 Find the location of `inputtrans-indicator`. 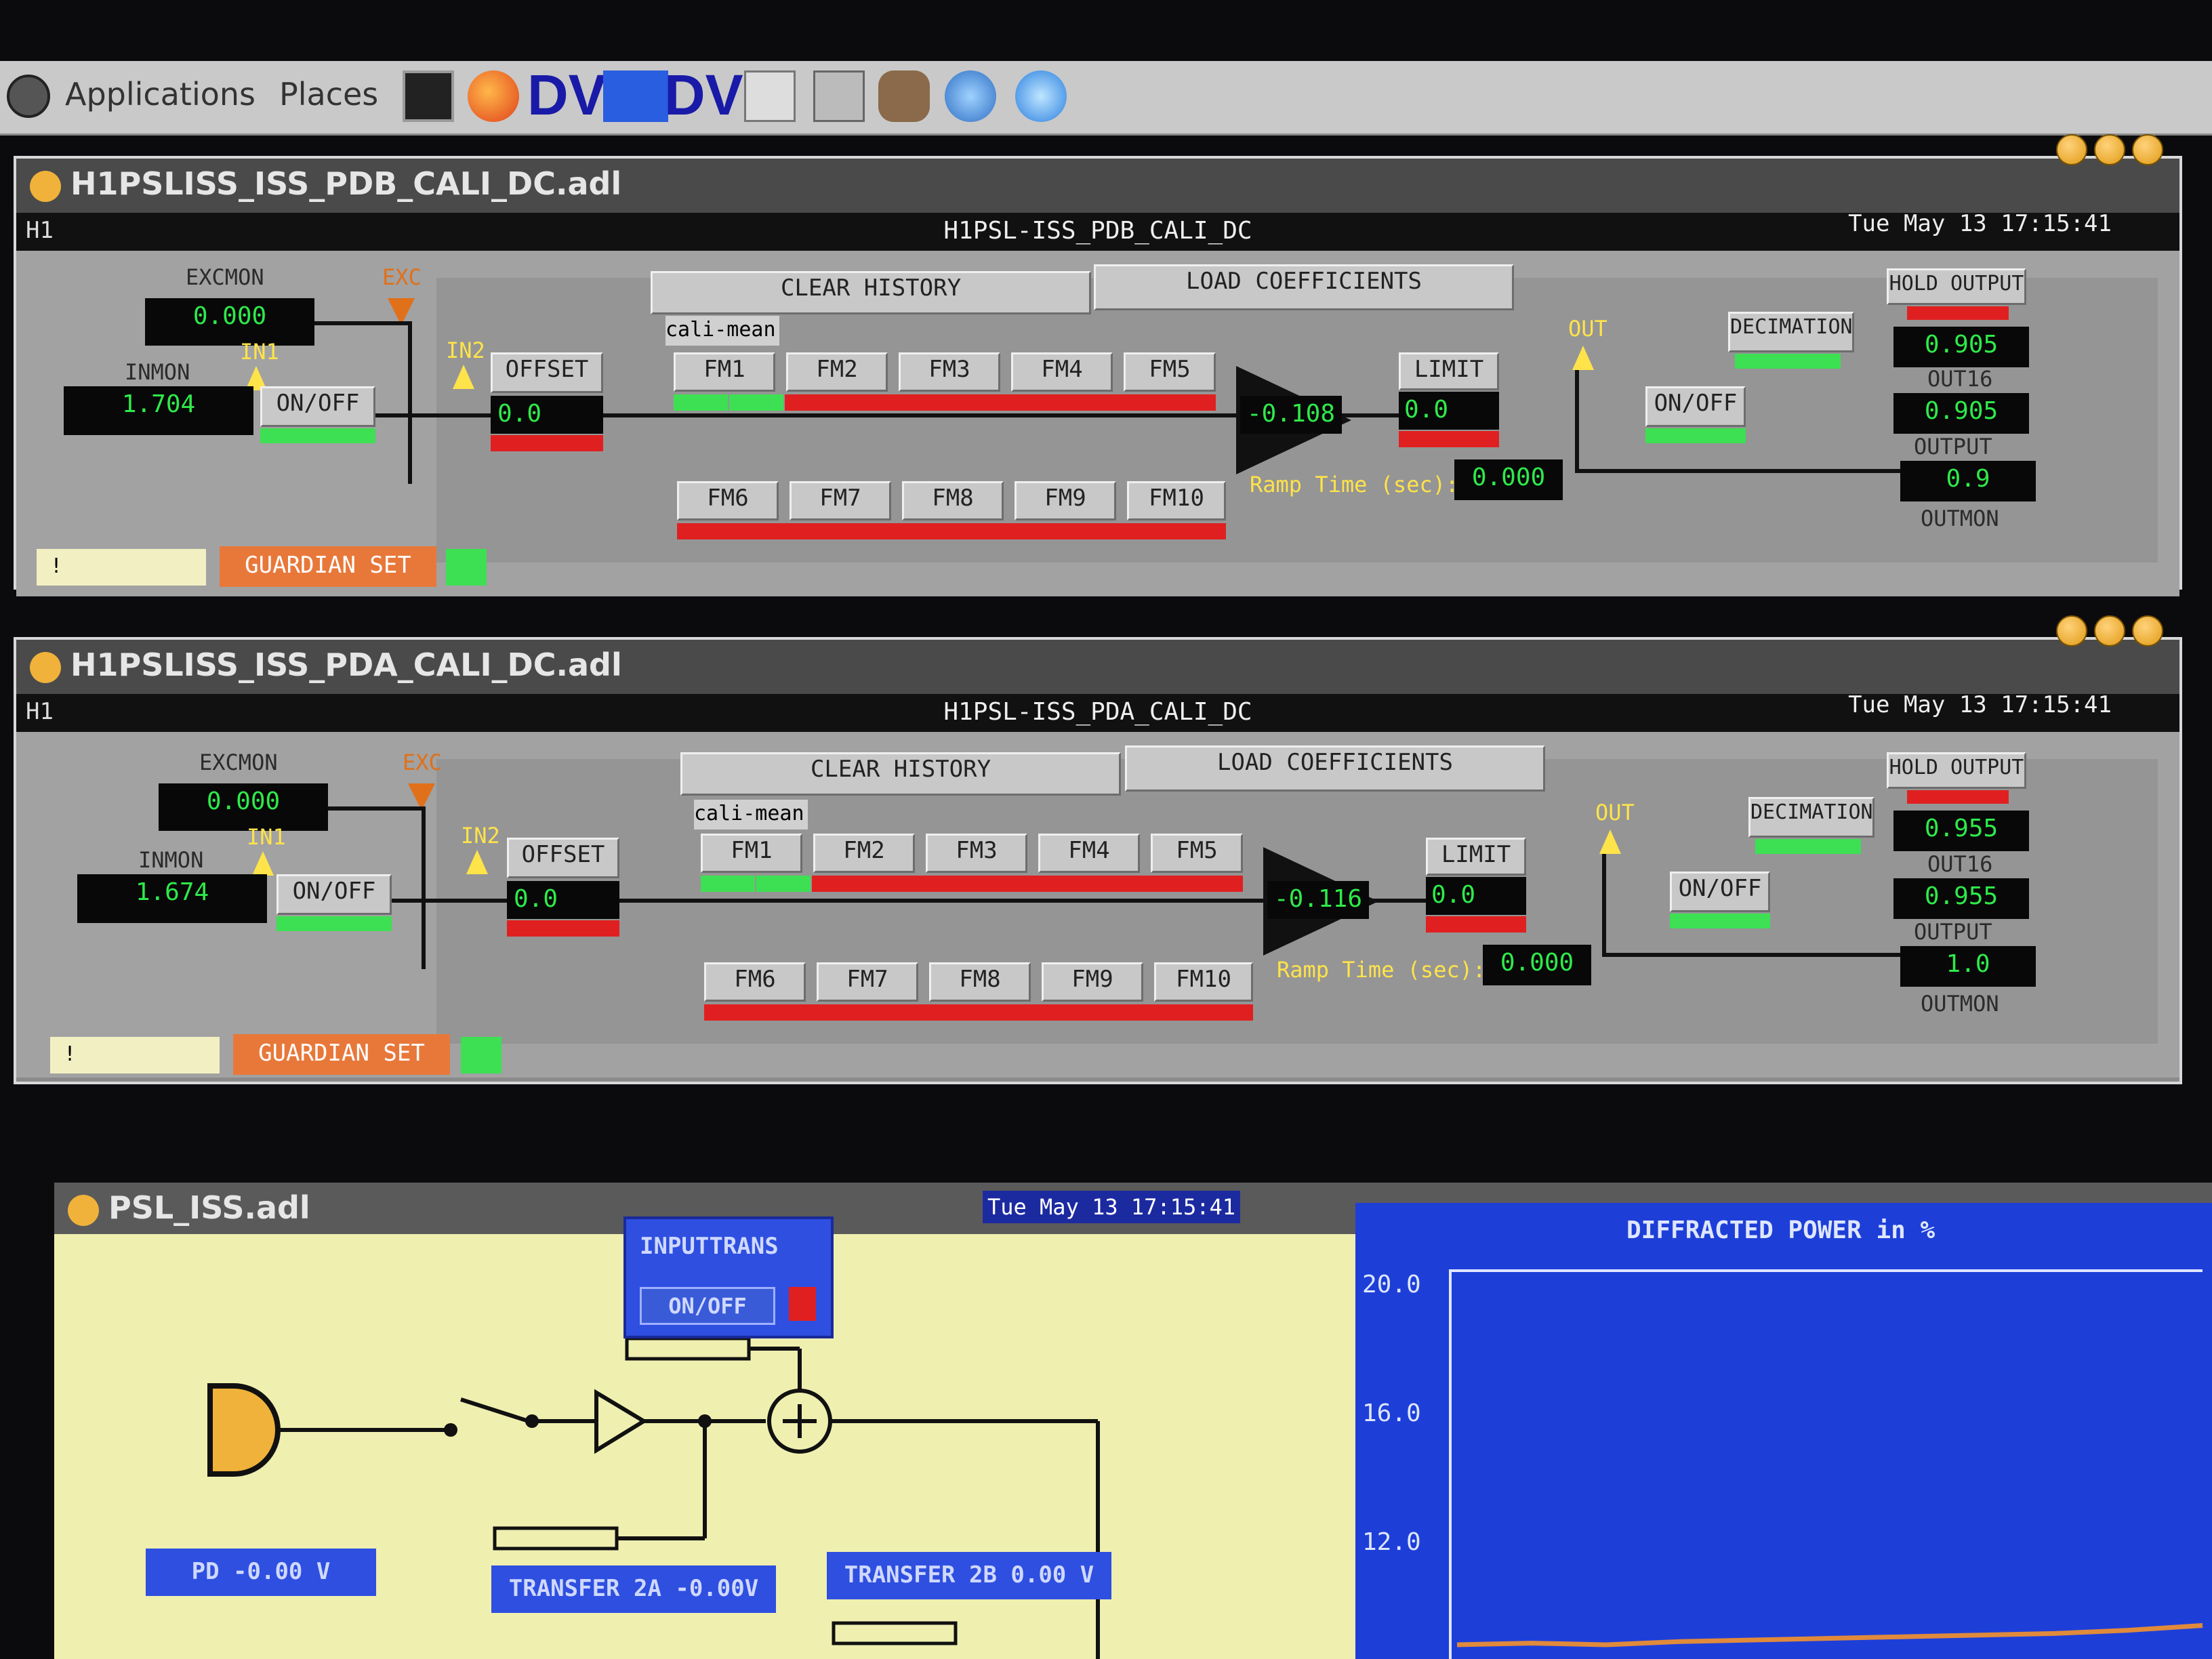

inputtrans-indicator is located at coordinates (802, 1304).